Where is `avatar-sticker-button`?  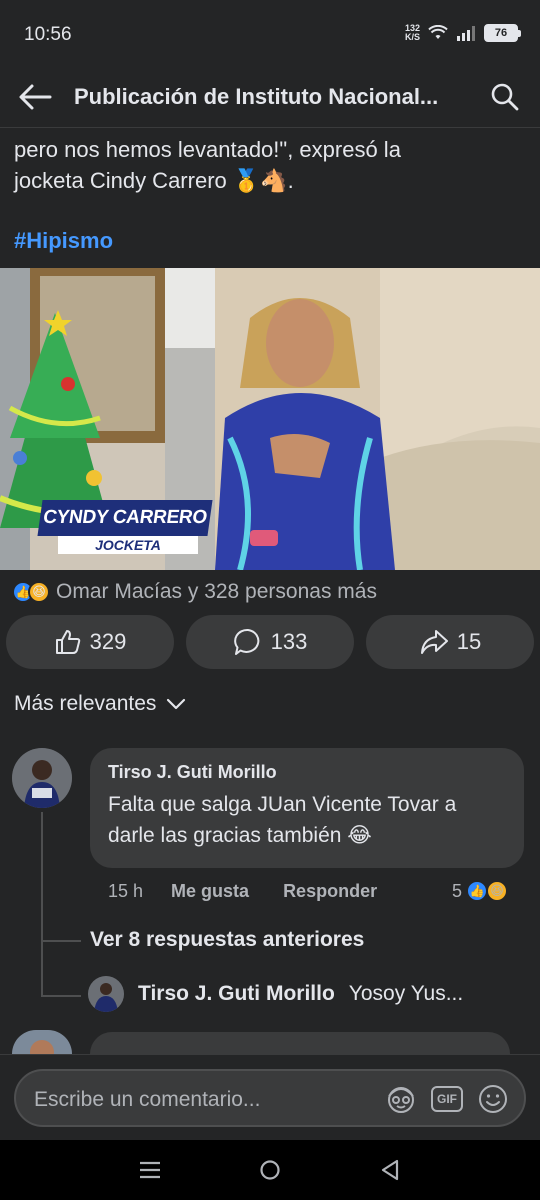
avatar-sticker-button is located at coordinates (401, 1099).